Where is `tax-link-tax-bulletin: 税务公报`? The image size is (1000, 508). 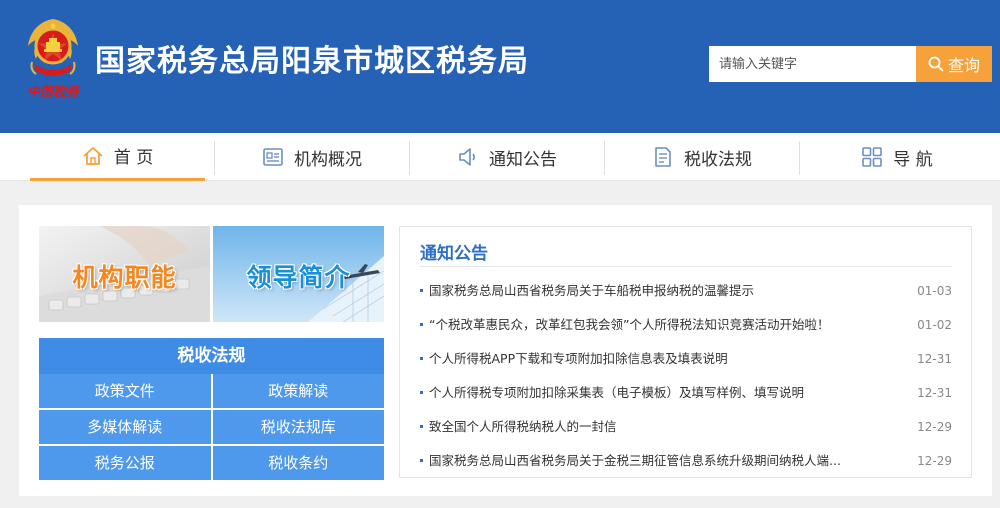 tax-link-tax-bulletin: 税务公报 is located at coordinates (125, 463).